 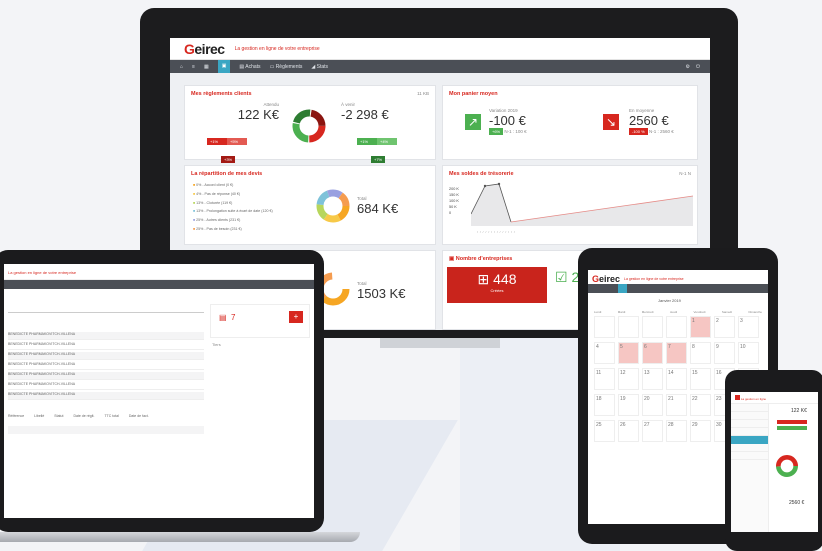 I want to click on calendar-month: Janvier 2019, so click(x=669, y=300).